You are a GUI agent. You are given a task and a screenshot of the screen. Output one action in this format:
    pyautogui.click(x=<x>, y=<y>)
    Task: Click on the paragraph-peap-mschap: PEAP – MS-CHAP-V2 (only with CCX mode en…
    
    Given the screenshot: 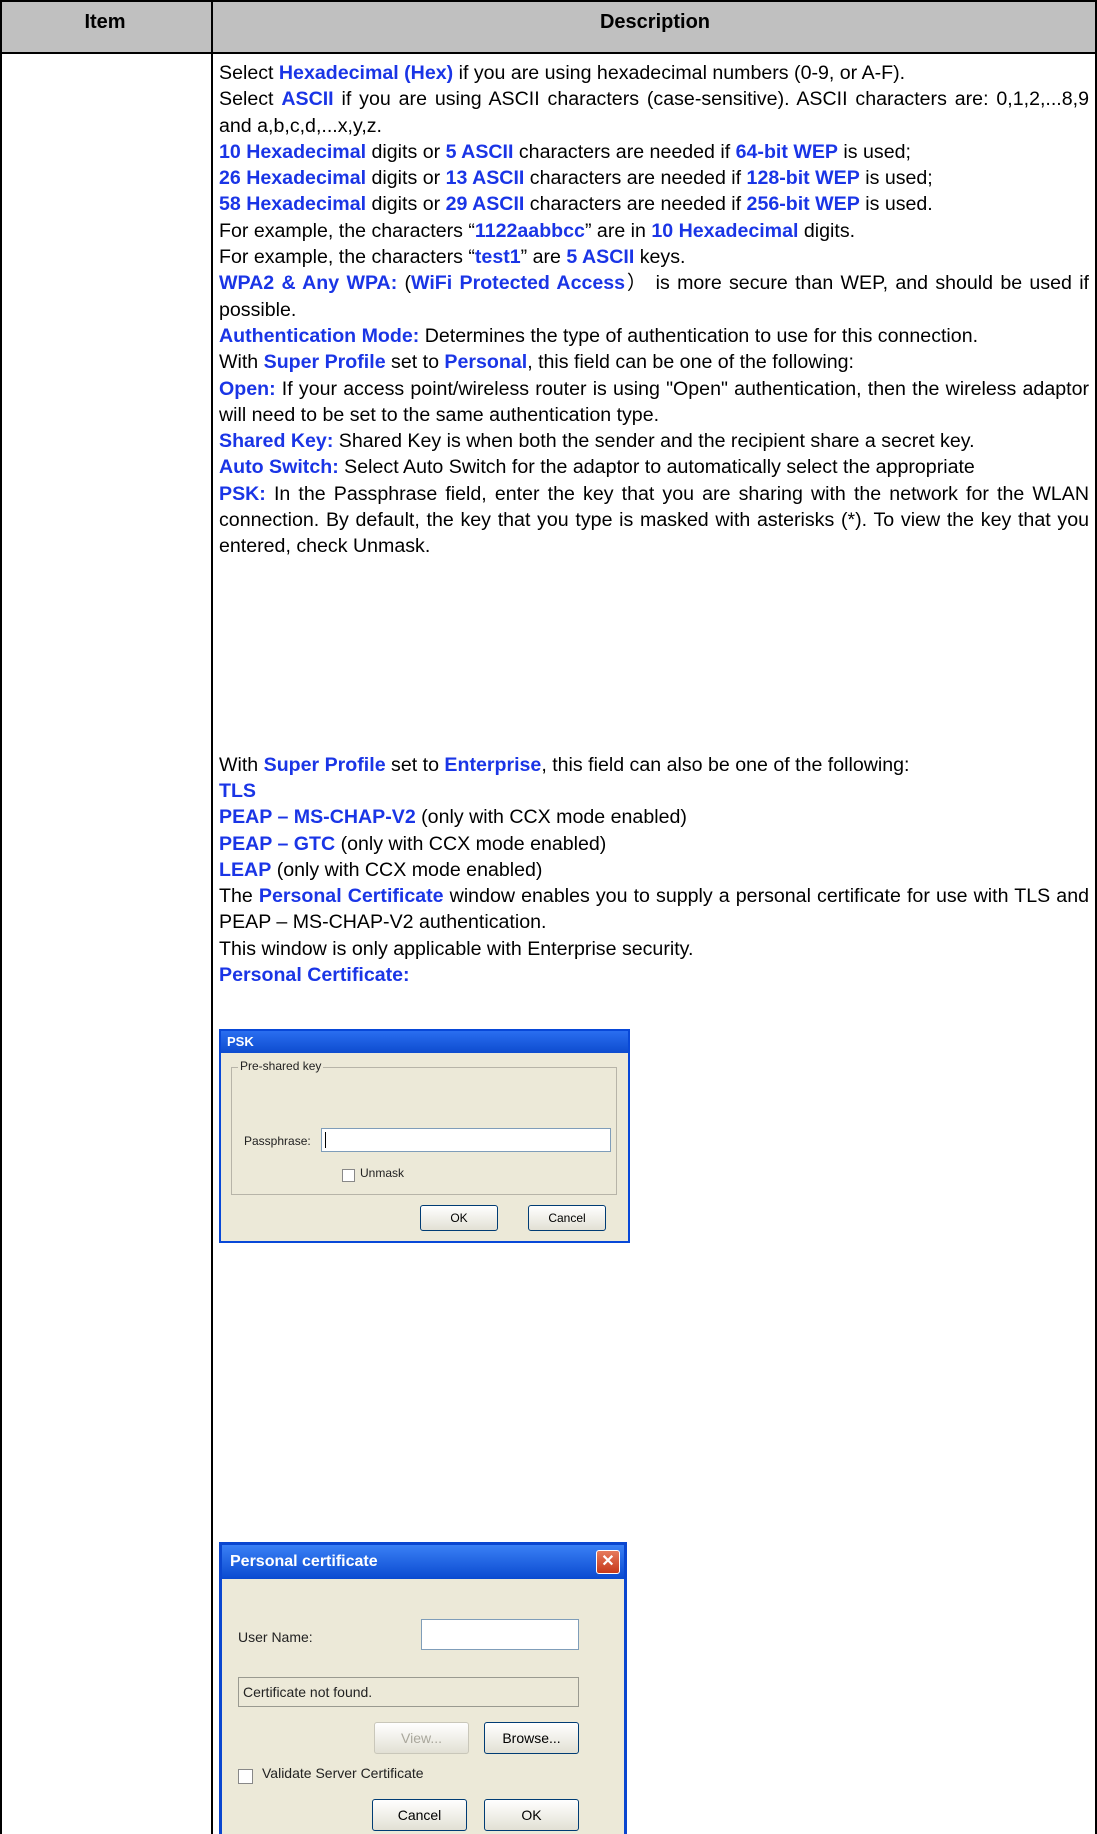 What is the action you would take?
    pyautogui.click(x=453, y=817)
    